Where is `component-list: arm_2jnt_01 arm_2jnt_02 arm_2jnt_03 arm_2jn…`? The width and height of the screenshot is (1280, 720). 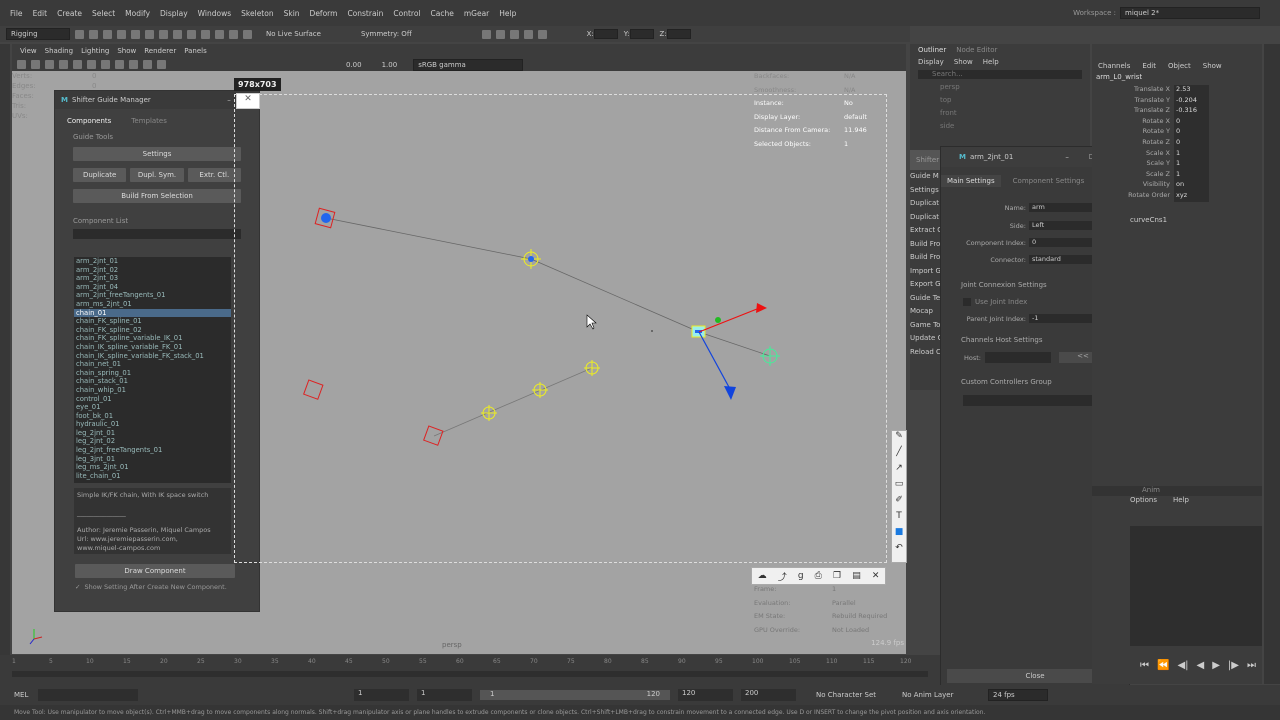 component-list: arm_2jnt_01 arm_2jnt_02 arm_2jnt_03 arm_2jn… is located at coordinates (152, 370).